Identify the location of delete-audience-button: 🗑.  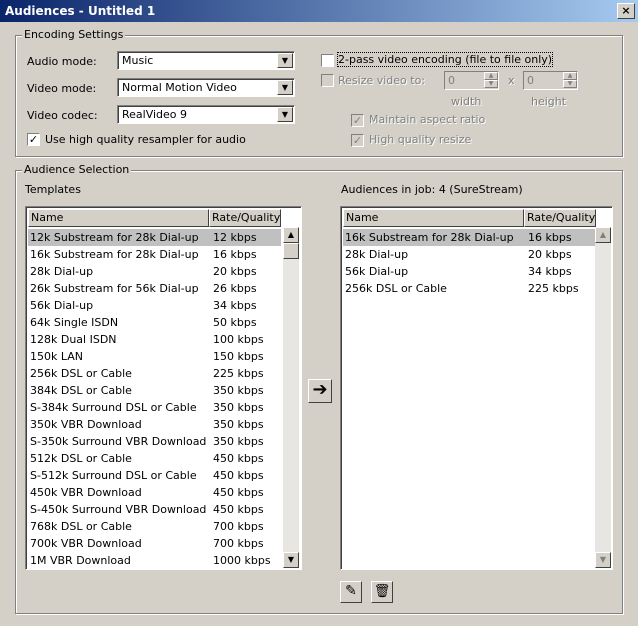
(382, 592).